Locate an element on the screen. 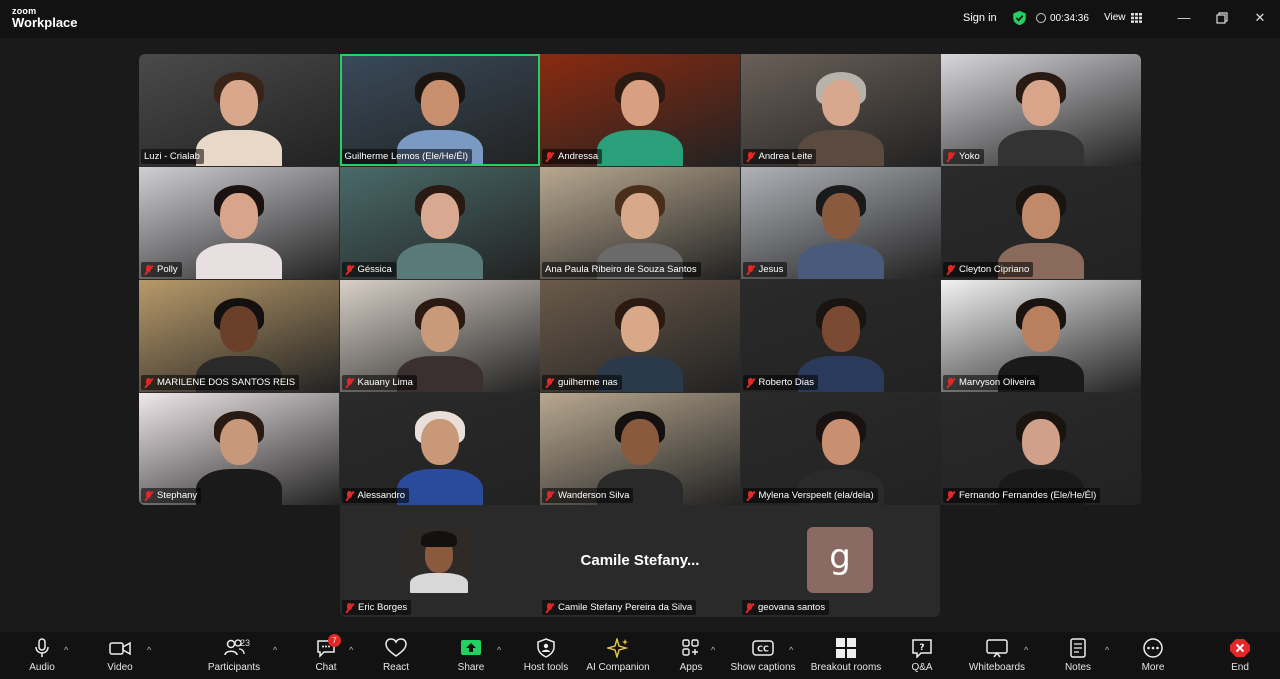 The height and width of the screenshot is (679, 1280). restore-icon is located at coordinates (1222, 18).